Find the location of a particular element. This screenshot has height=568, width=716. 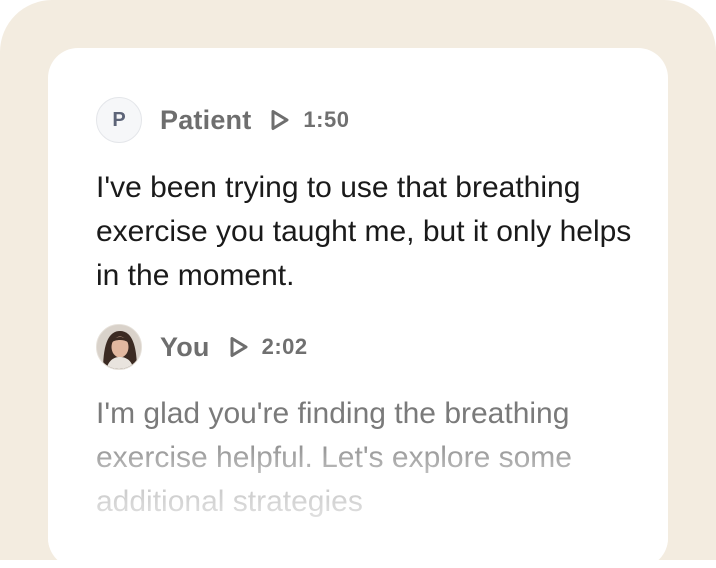

portrait-icon is located at coordinates (119, 347).